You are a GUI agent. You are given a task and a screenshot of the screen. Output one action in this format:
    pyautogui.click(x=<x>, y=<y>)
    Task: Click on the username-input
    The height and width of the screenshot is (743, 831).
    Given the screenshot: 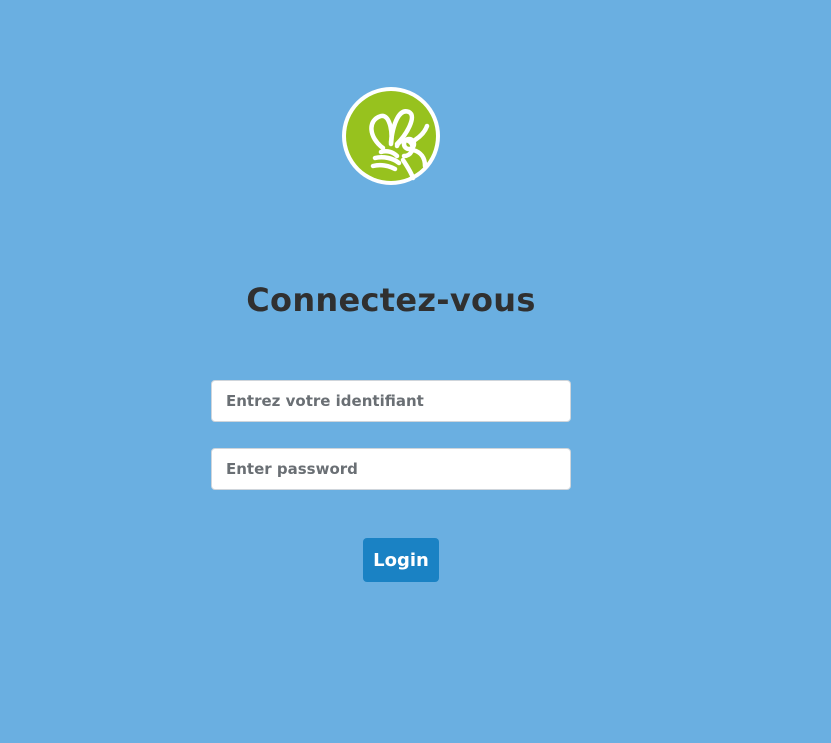 What is the action you would take?
    pyautogui.click(x=391, y=401)
    